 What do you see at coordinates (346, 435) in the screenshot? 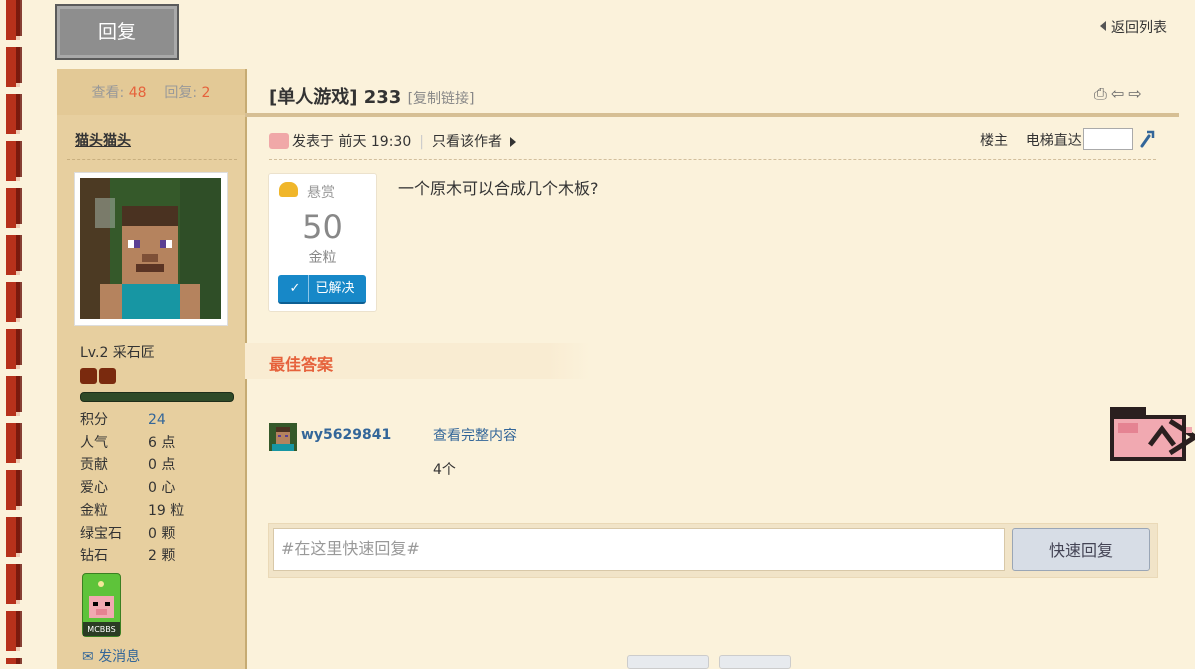
I see `answer-username: wy5629841` at bounding box center [346, 435].